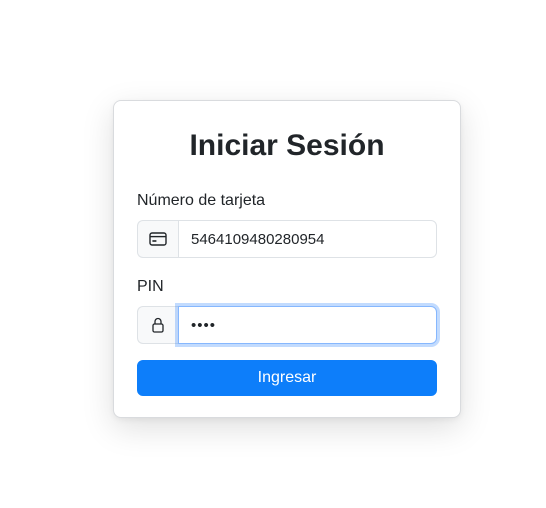 The width and height of the screenshot is (546, 508). I want to click on credit-card-icon, so click(158, 239).